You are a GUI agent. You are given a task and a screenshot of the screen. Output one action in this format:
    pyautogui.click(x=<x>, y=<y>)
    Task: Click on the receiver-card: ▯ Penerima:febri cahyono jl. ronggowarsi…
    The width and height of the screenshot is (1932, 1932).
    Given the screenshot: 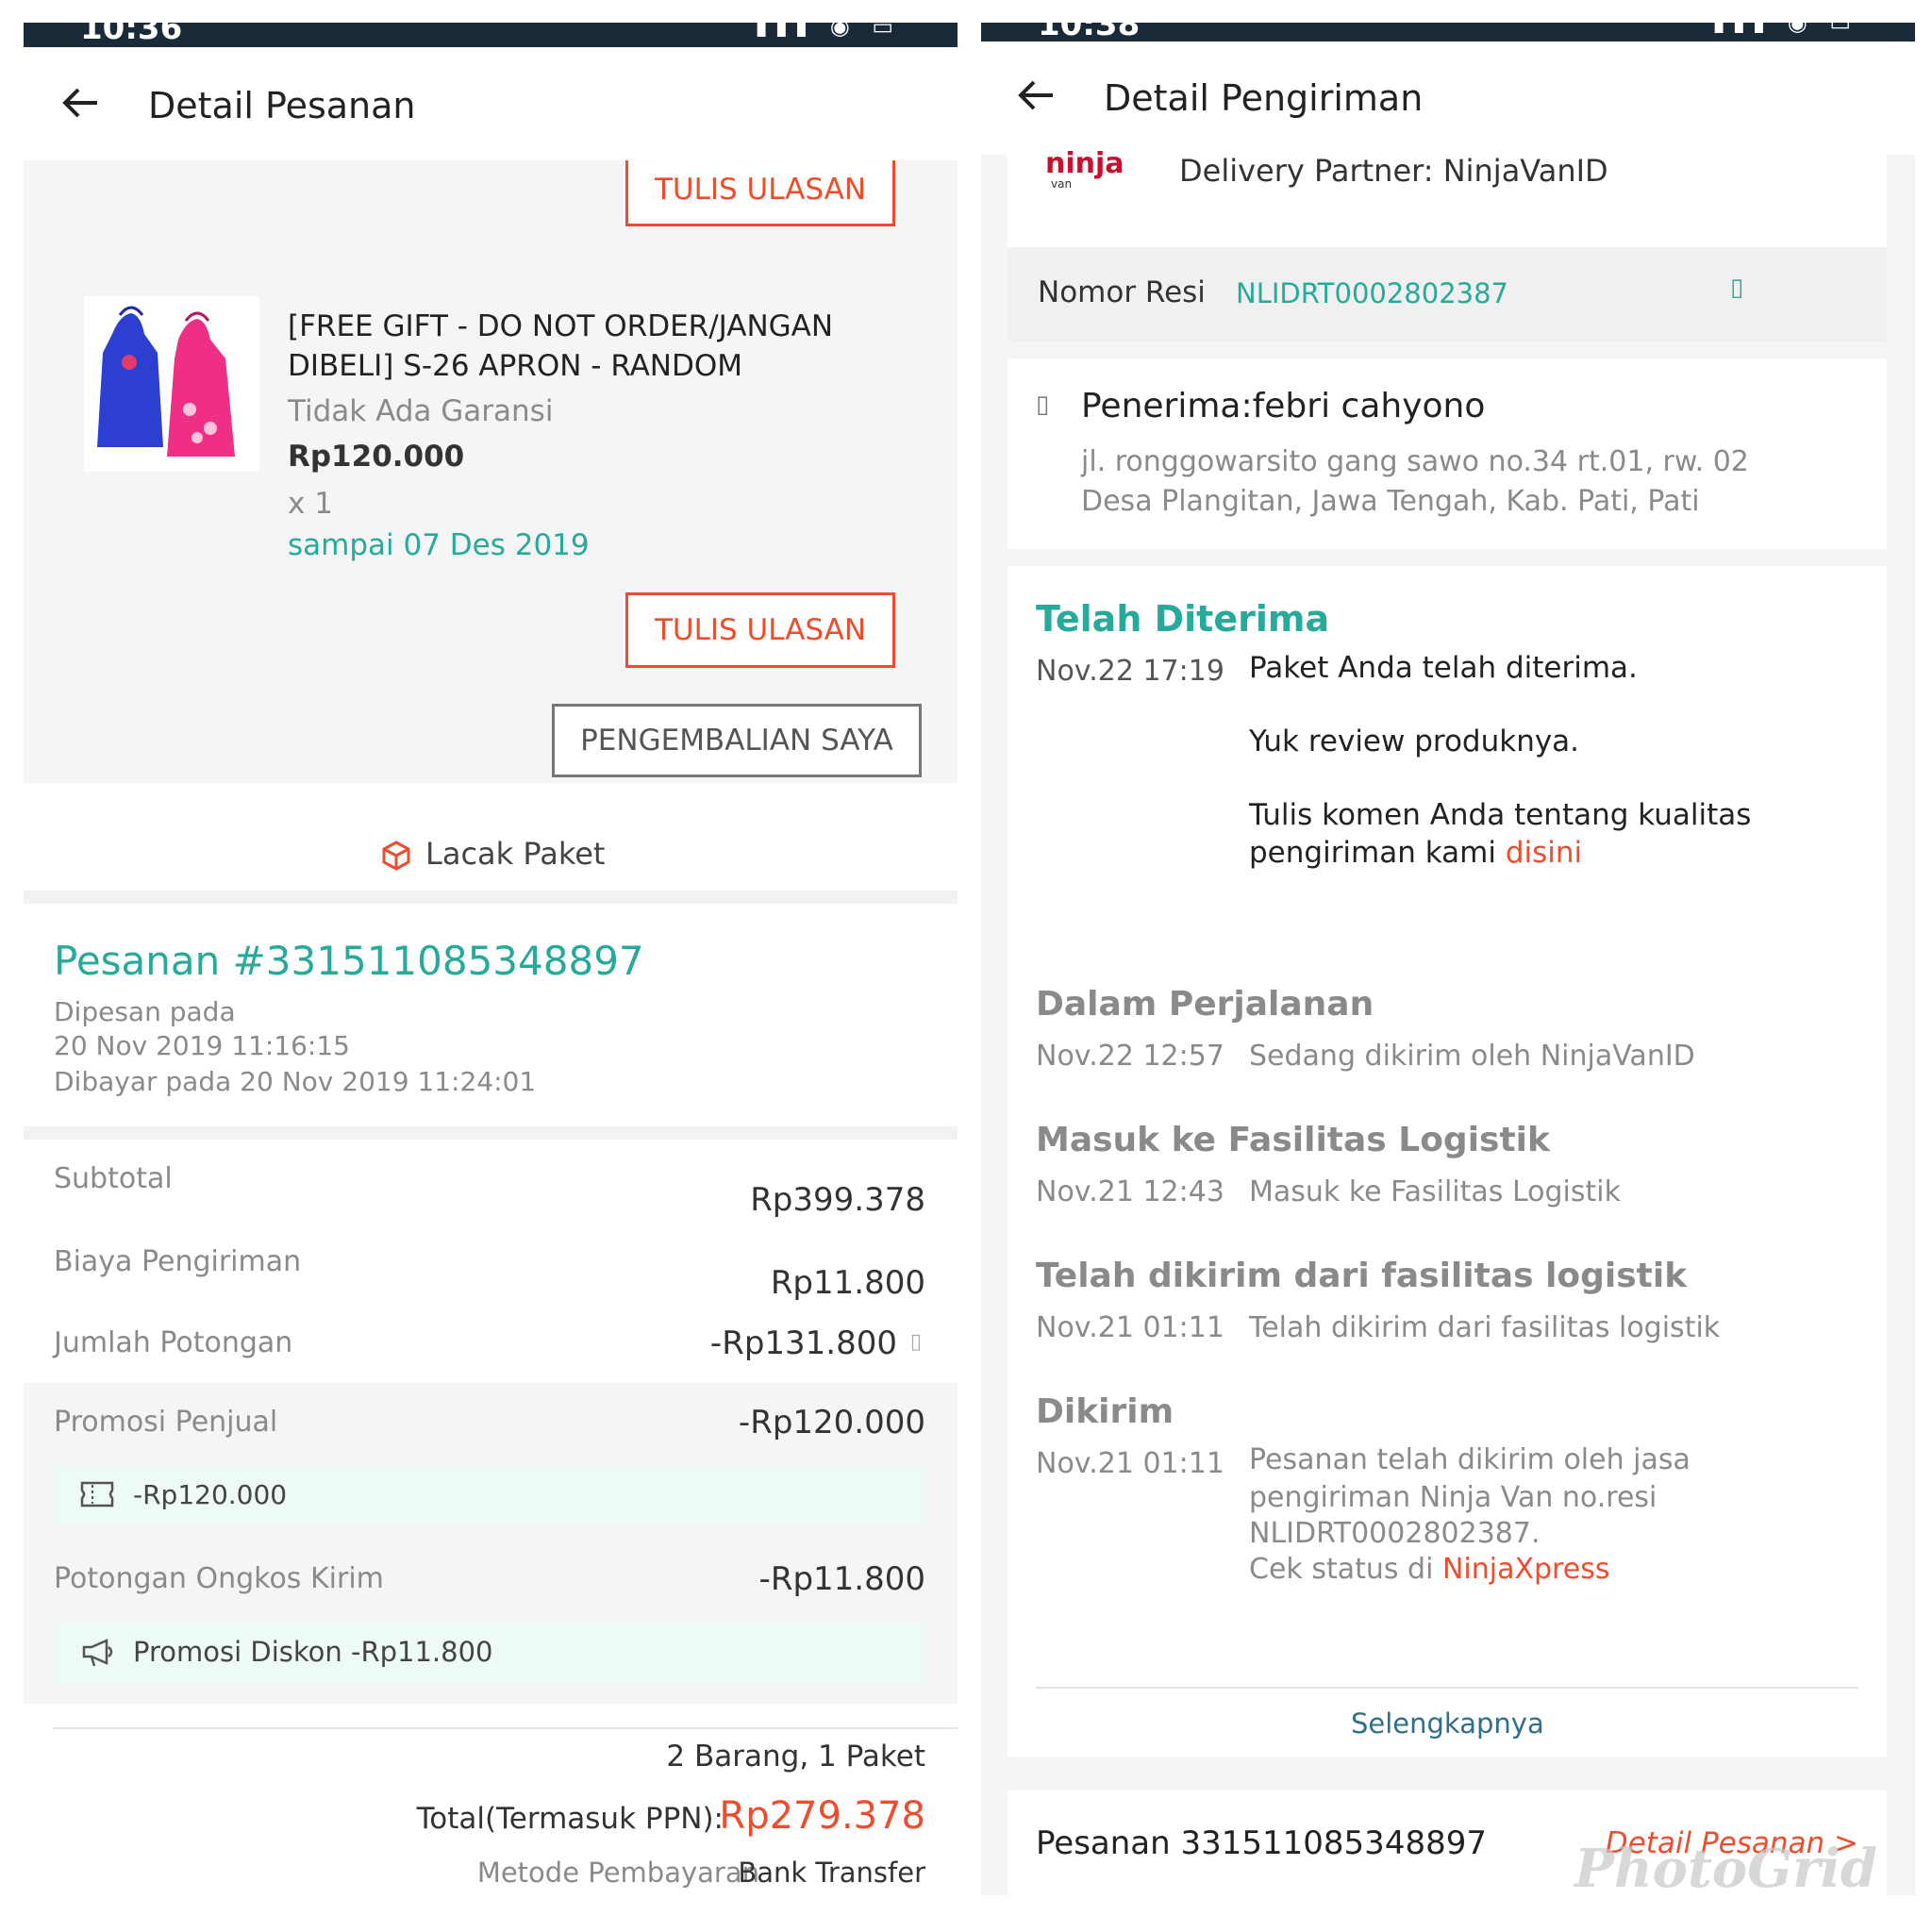 What is the action you would take?
    pyautogui.click(x=1447, y=453)
    